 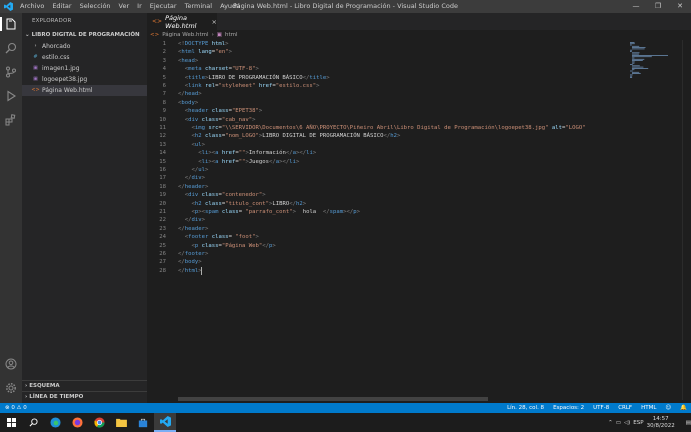 What do you see at coordinates (84, 57) in the screenshot?
I see `file-tree-item: # estilo.css` at bounding box center [84, 57].